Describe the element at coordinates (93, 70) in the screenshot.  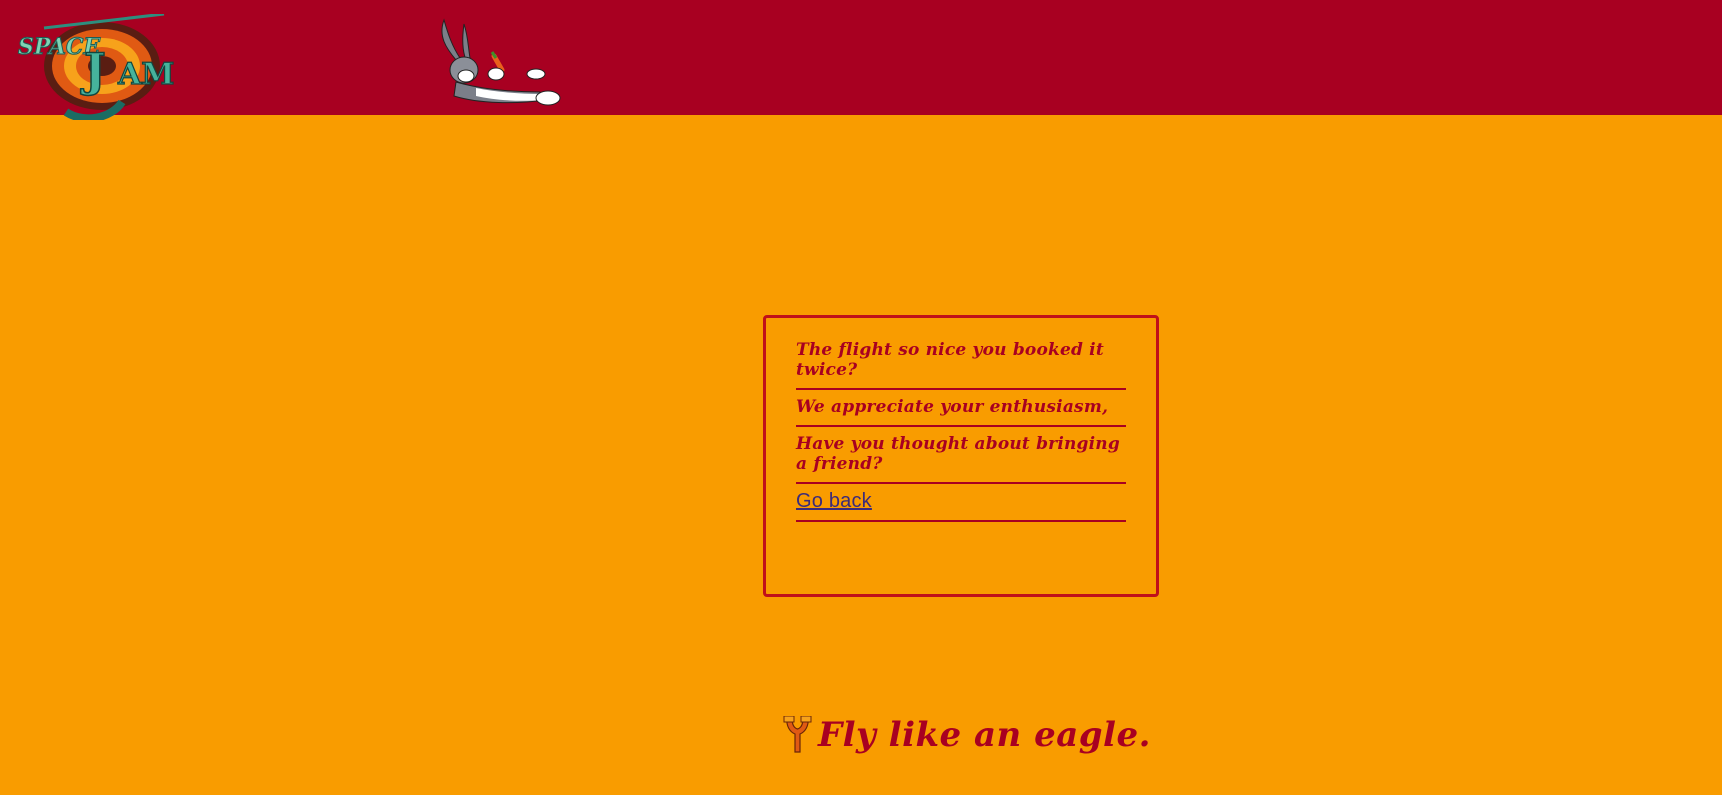
I see `svg-text: J` at that location.